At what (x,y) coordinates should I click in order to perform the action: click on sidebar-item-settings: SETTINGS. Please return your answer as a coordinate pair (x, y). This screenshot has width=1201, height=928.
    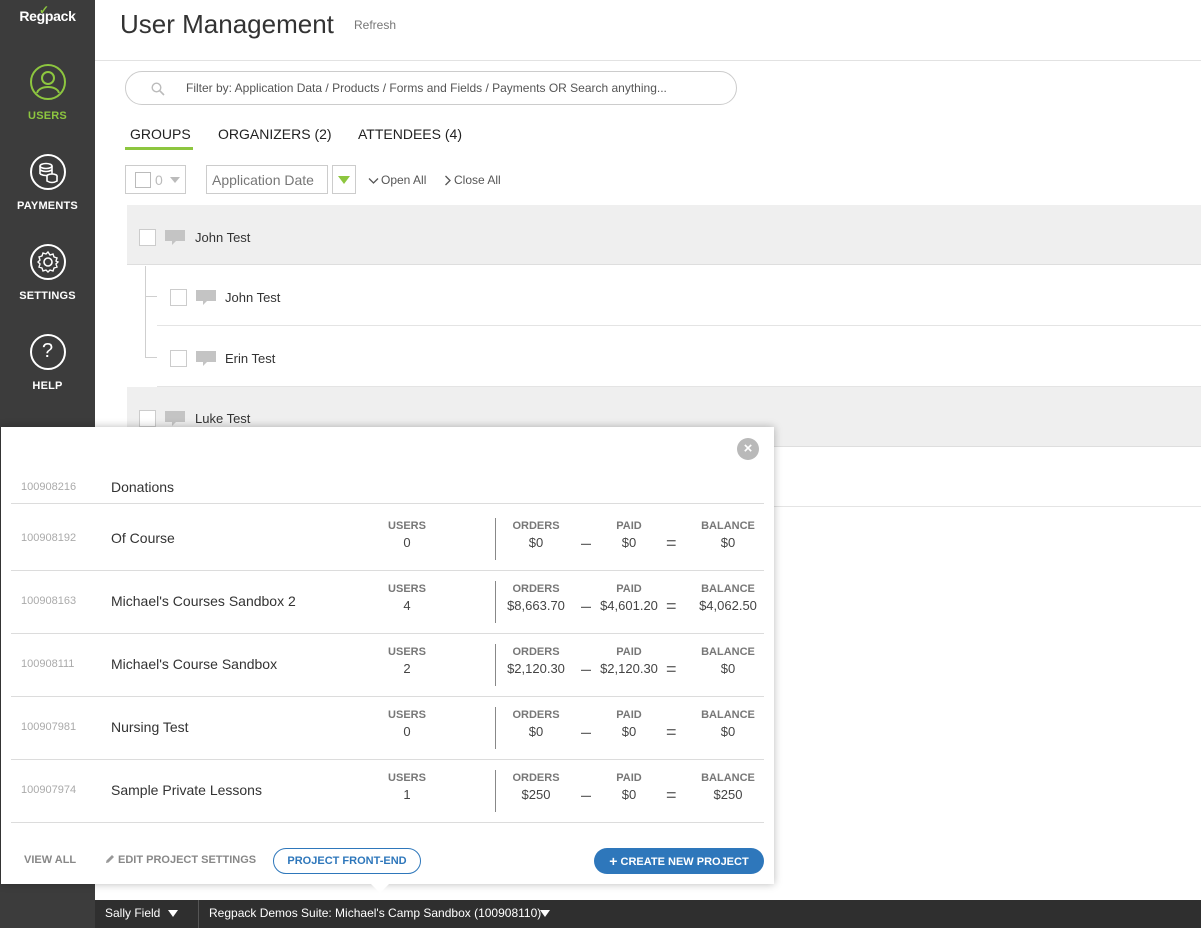
    Looking at the image, I should click on (47, 273).